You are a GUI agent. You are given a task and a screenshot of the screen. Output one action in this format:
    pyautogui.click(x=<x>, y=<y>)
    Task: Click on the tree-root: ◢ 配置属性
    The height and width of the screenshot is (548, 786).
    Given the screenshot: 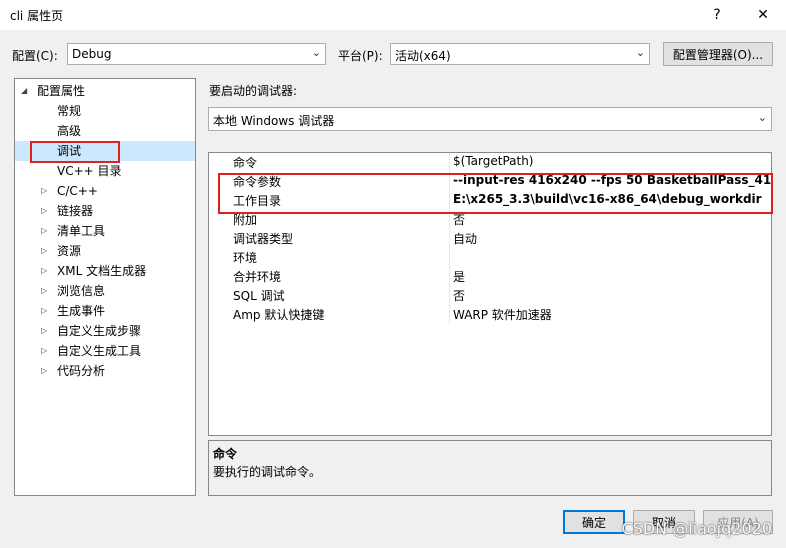 What is the action you would take?
    pyautogui.click(x=53, y=91)
    